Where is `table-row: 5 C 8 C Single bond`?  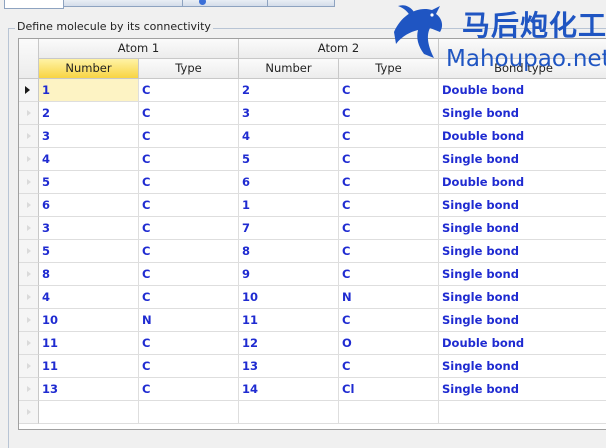
table-row: 5 C 8 C Single bond is located at coordinates (312, 251).